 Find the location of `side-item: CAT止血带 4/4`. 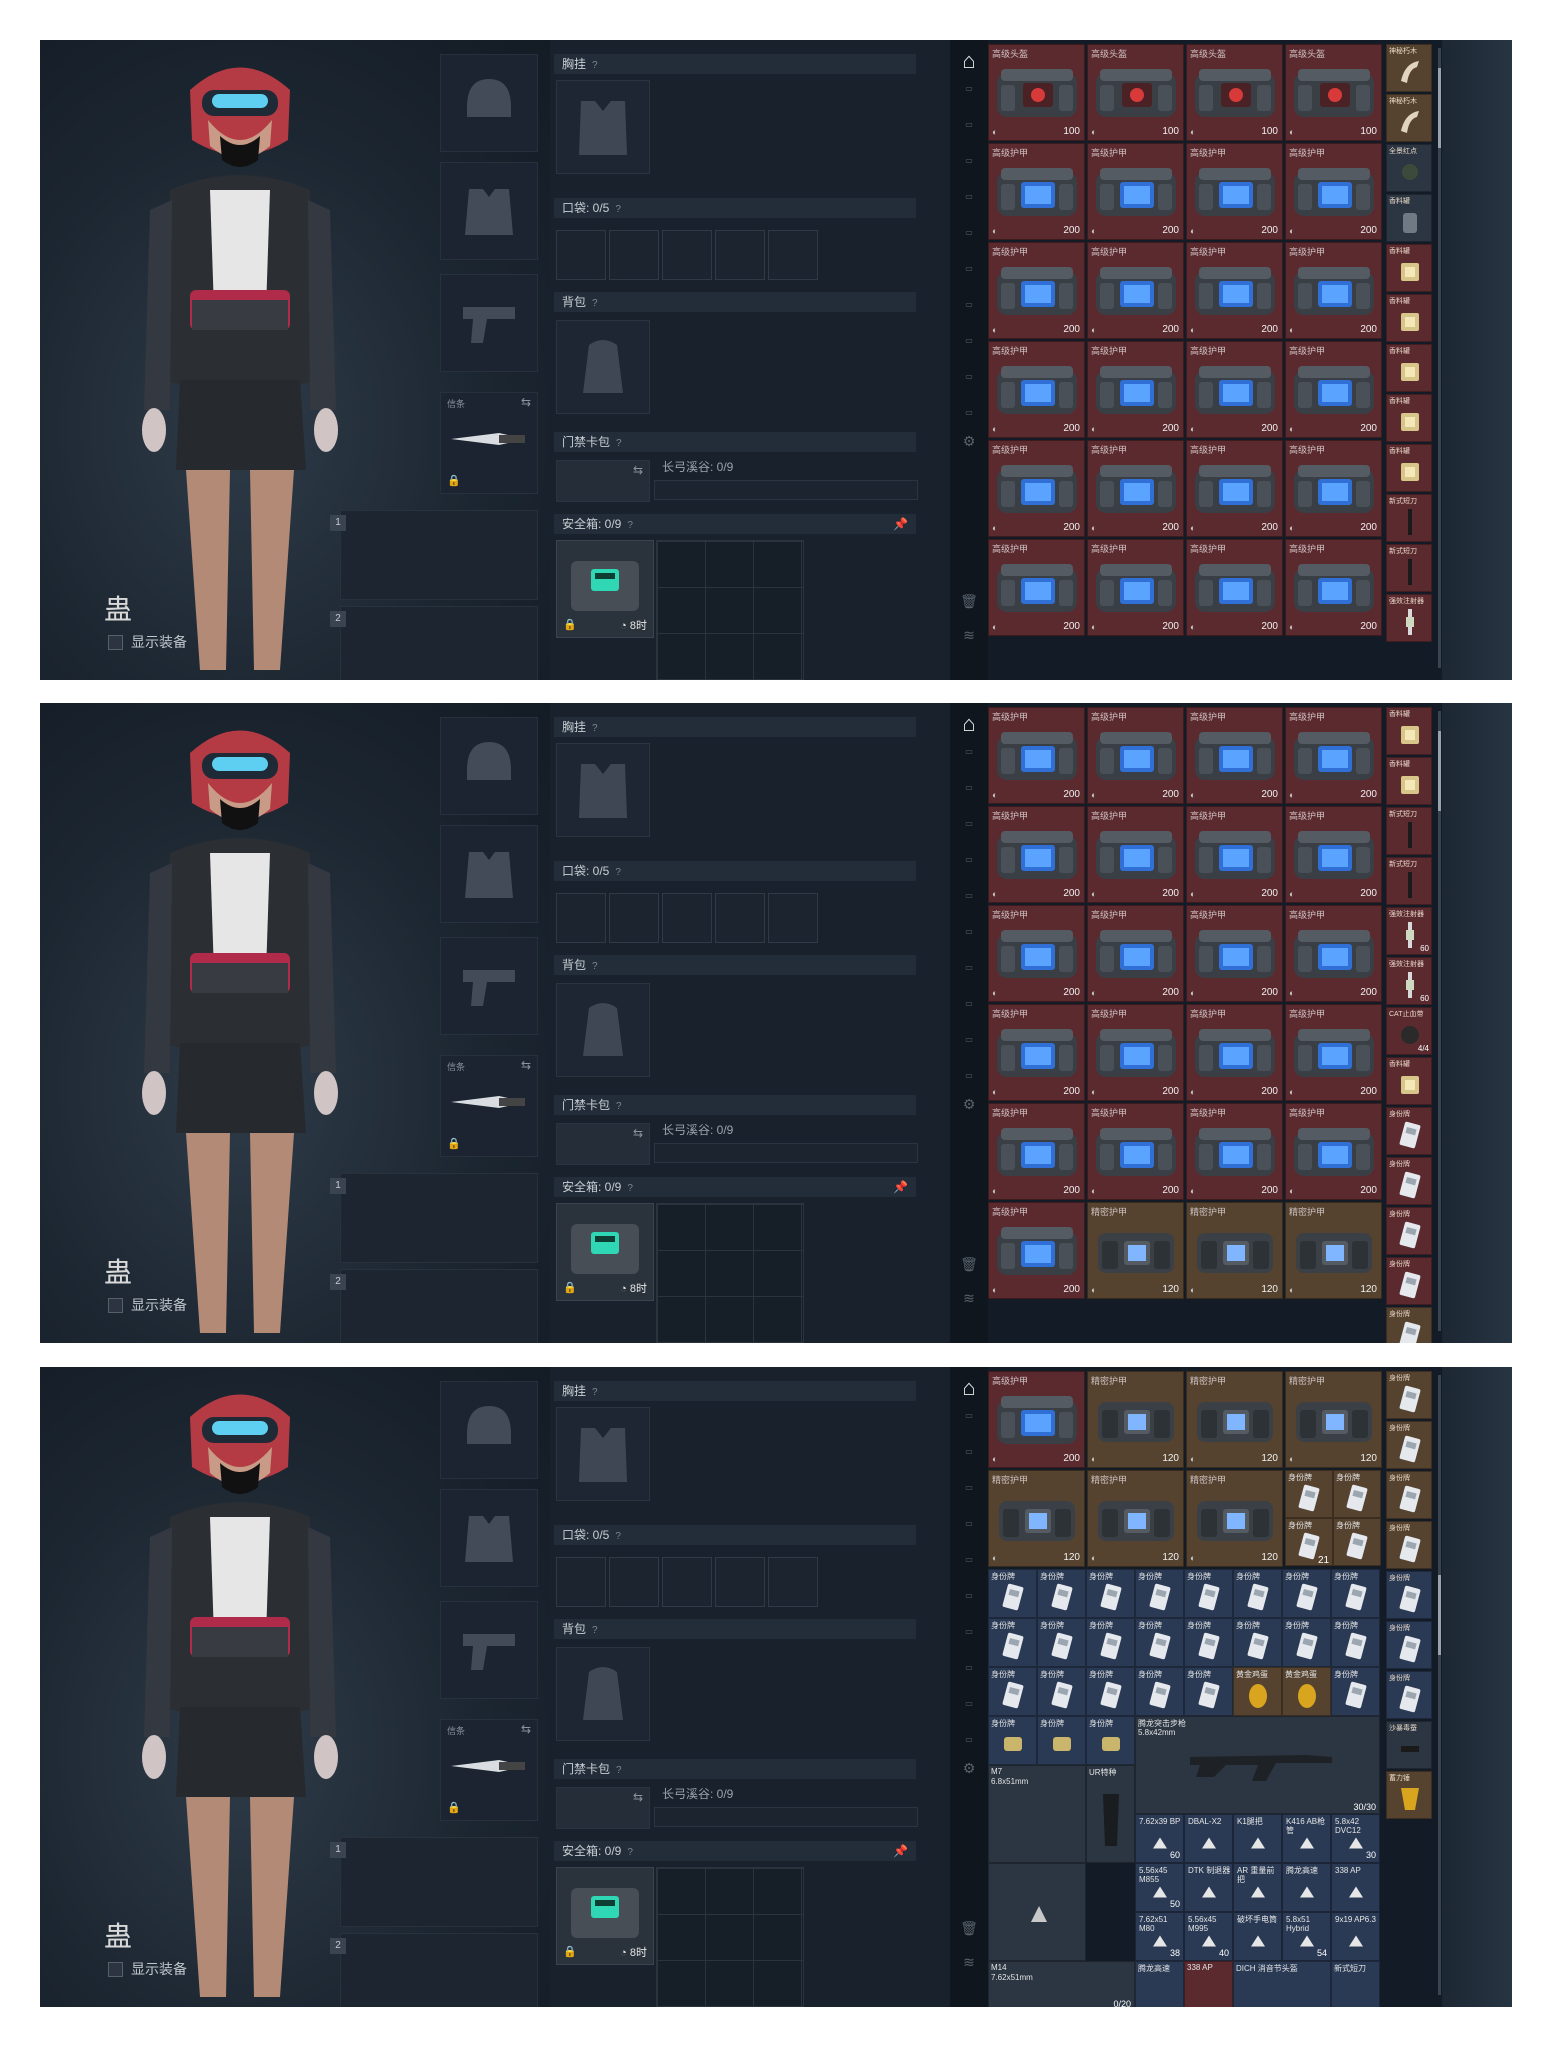

side-item: CAT止血带 4/4 is located at coordinates (1409, 1031).